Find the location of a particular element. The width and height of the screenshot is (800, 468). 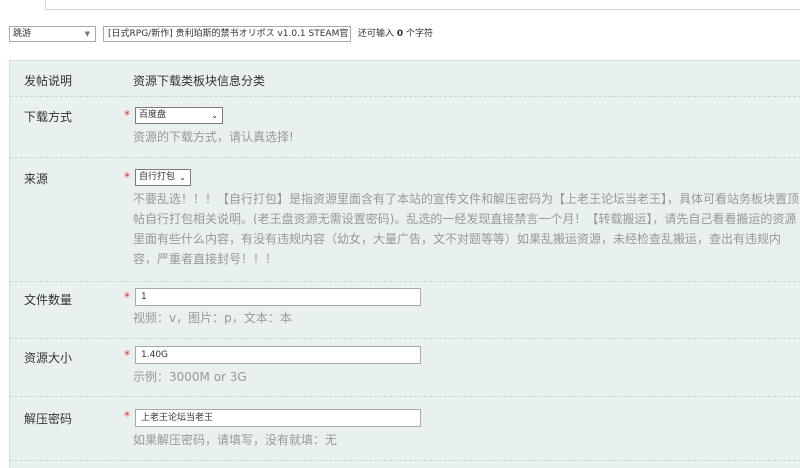

chevron-down-icon: ▼ is located at coordinates (87, 34).